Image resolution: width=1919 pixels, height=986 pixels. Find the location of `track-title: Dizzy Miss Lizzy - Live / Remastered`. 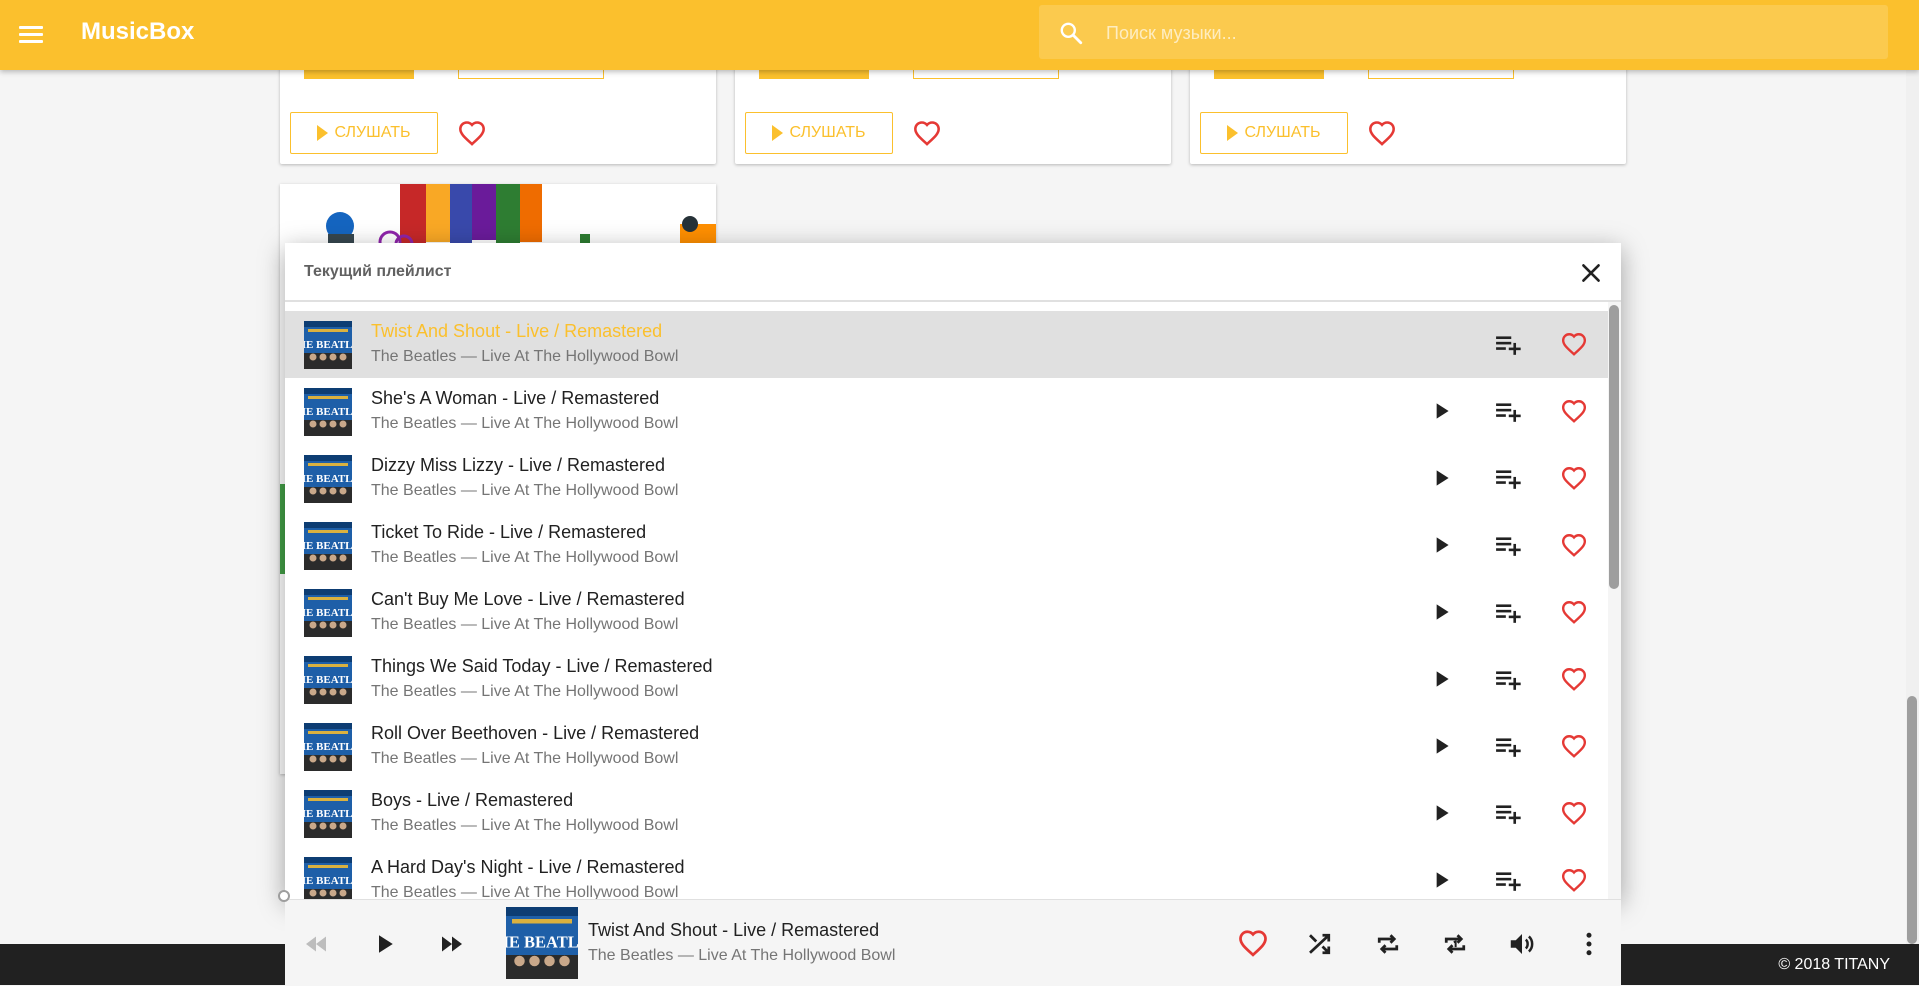

track-title: Dizzy Miss Lizzy - Live / Remastered is located at coordinates (518, 465).